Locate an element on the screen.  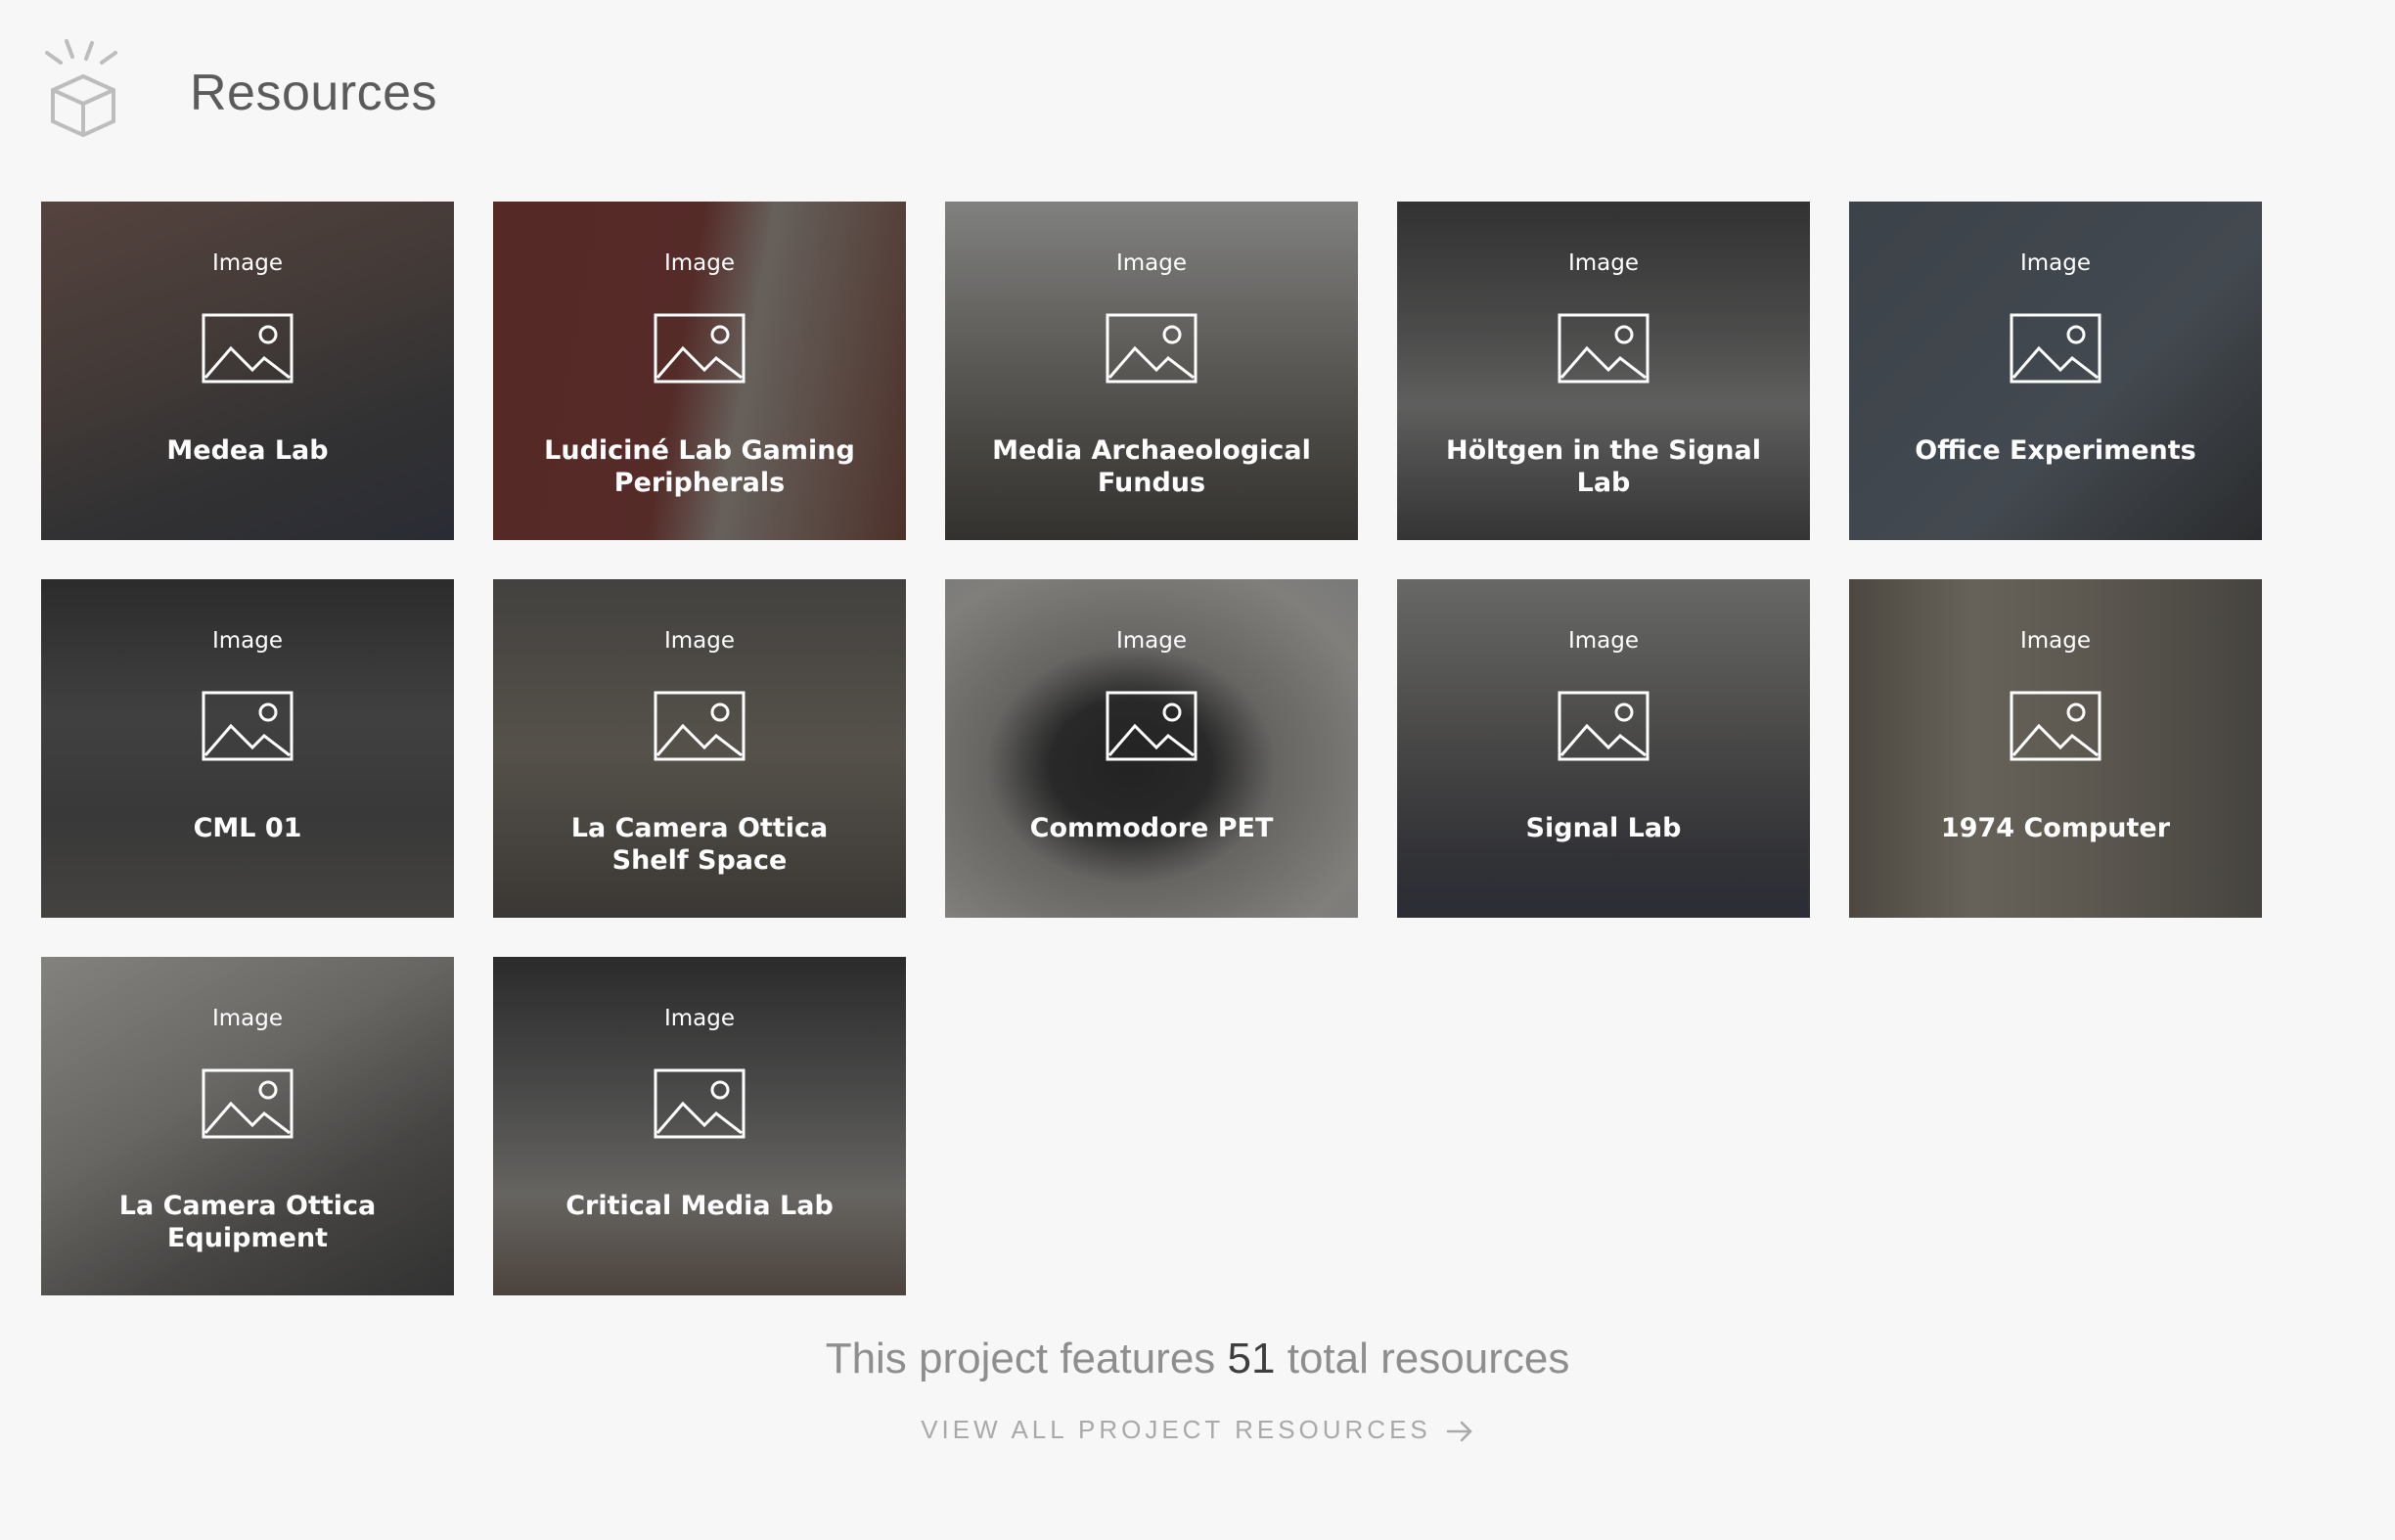
card-title: La Camera Ottica Equipment is located at coordinates (247, 1222).